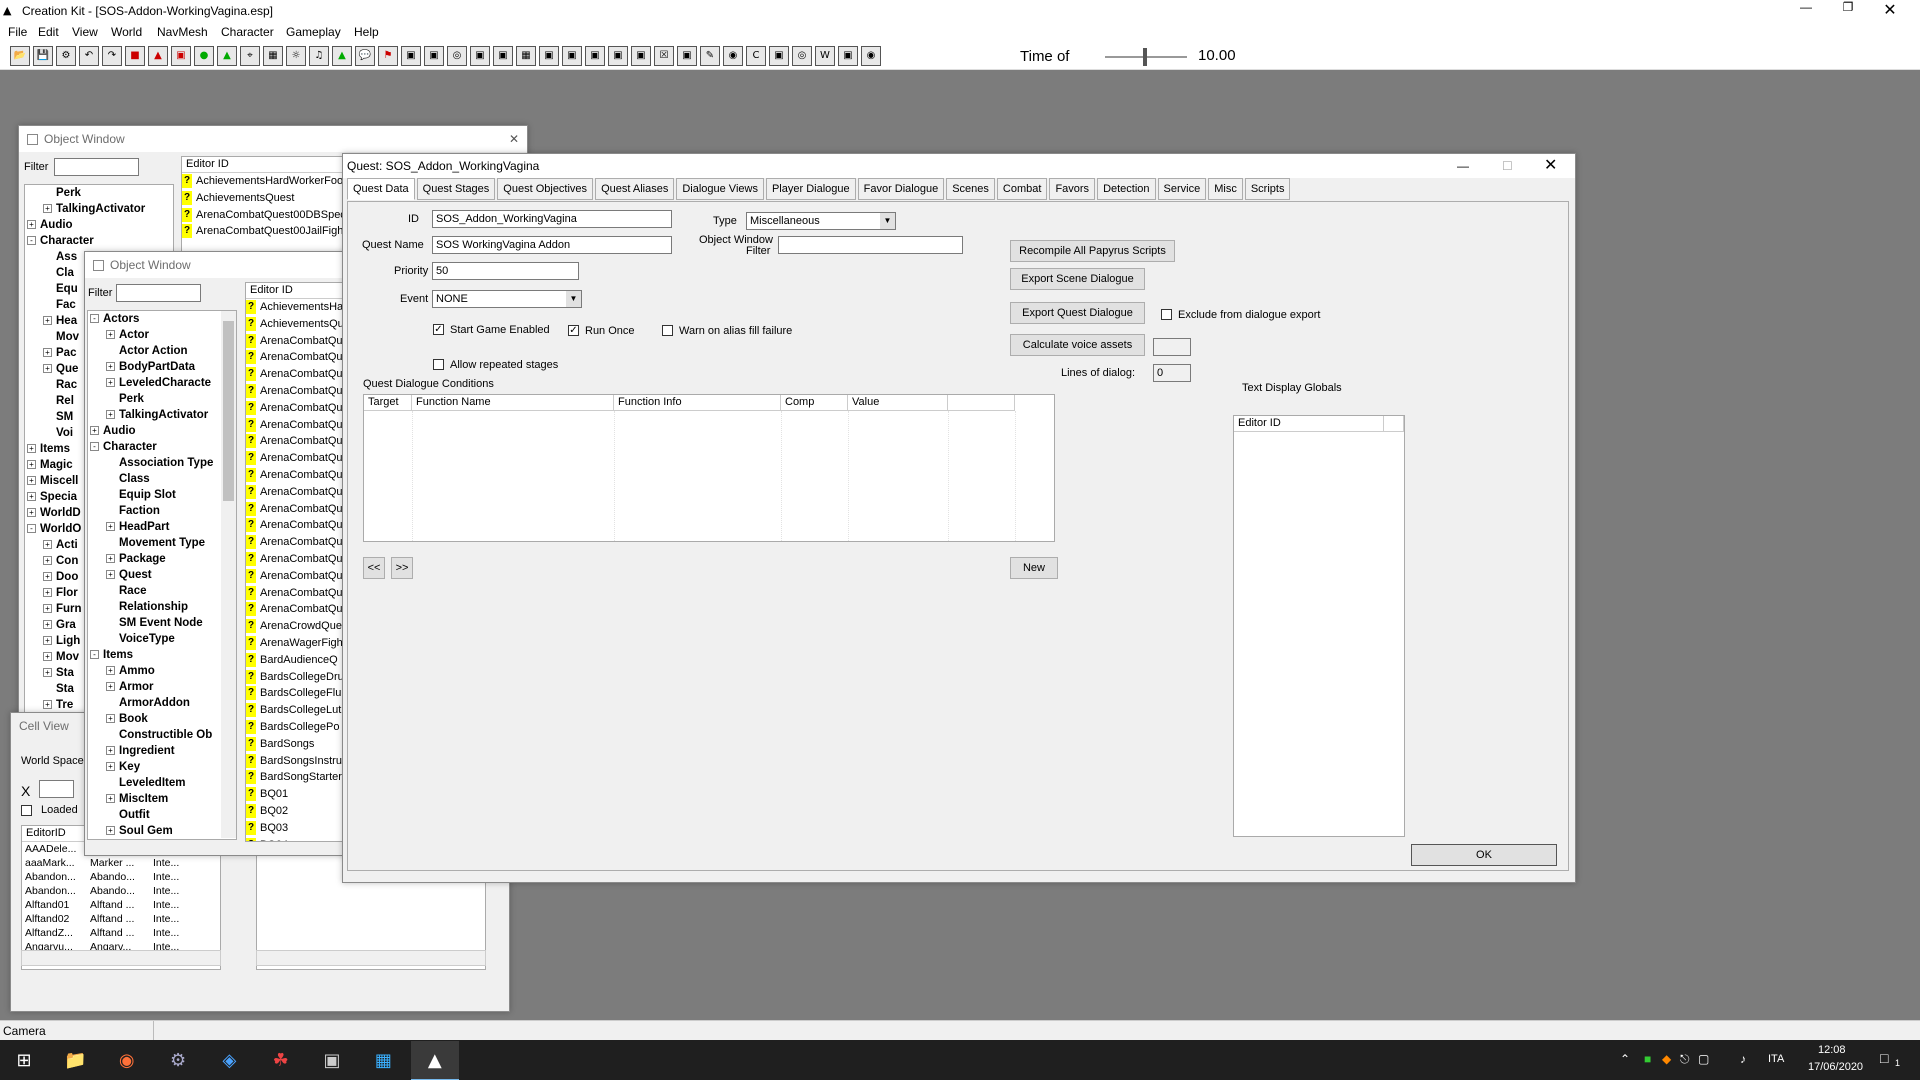 The image size is (1920, 1080). What do you see at coordinates (1182, 189) in the screenshot?
I see `tab-service: Service` at bounding box center [1182, 189].